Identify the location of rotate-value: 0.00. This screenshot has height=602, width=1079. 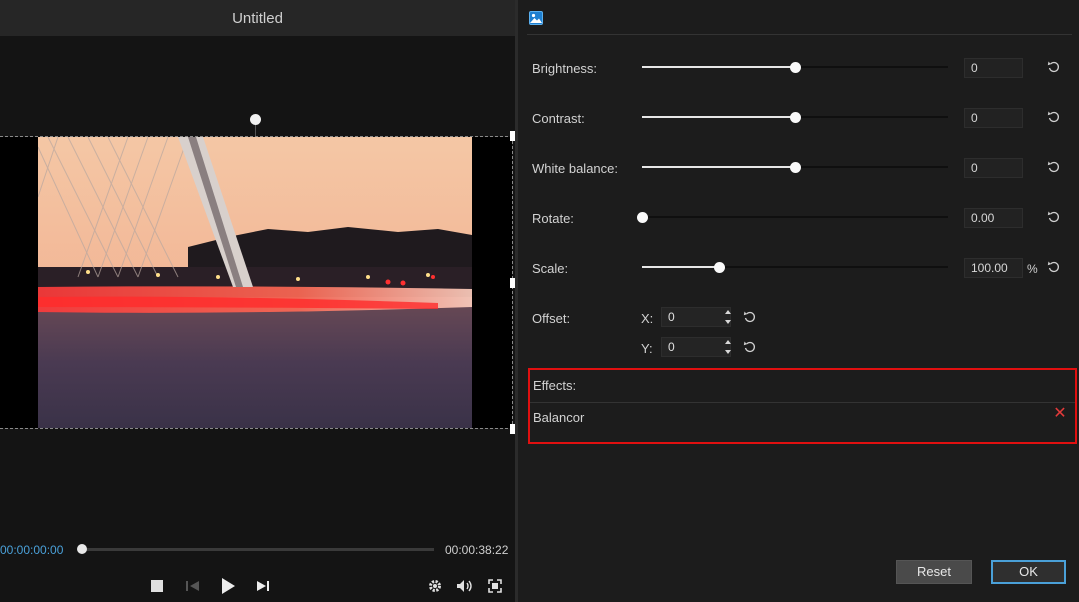
(993, 218).